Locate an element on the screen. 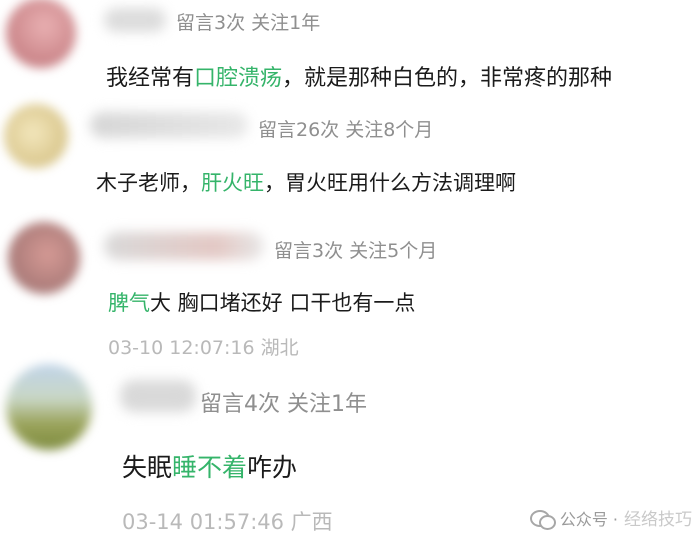 The height and width of the screenshot is (542, 700). comment-text: 我经常有口腔溃疡，就是那种白色的，非常疼的那种 is located at coordinates (359, 76).